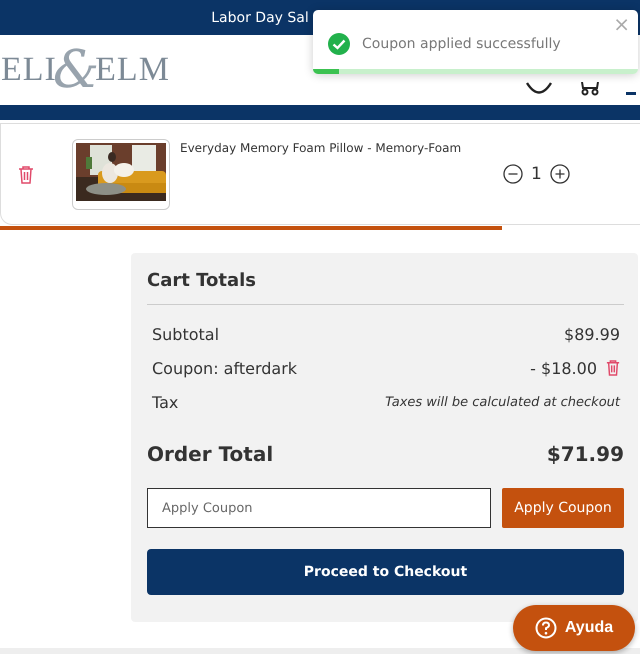 The height and width of the screenshot is (654, 640). I want to click on row-value: - $18.00, so click(563, 368).